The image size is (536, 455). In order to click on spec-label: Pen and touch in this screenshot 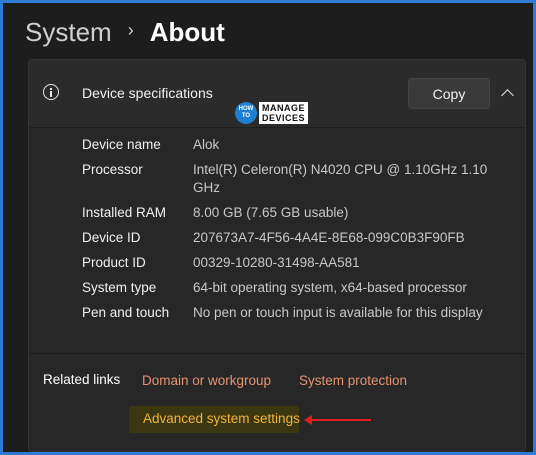, I will do `click(126, 312)`.